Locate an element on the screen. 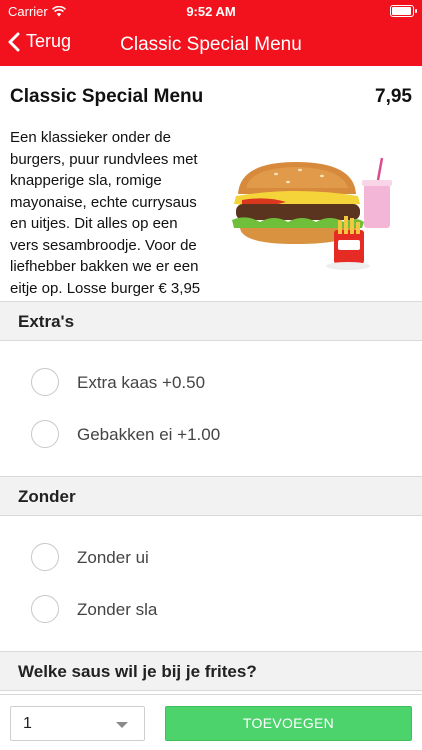 Image resolution: width=422 pixels, height=750 pixels. battery-icon is located at coordinates (403, 11).